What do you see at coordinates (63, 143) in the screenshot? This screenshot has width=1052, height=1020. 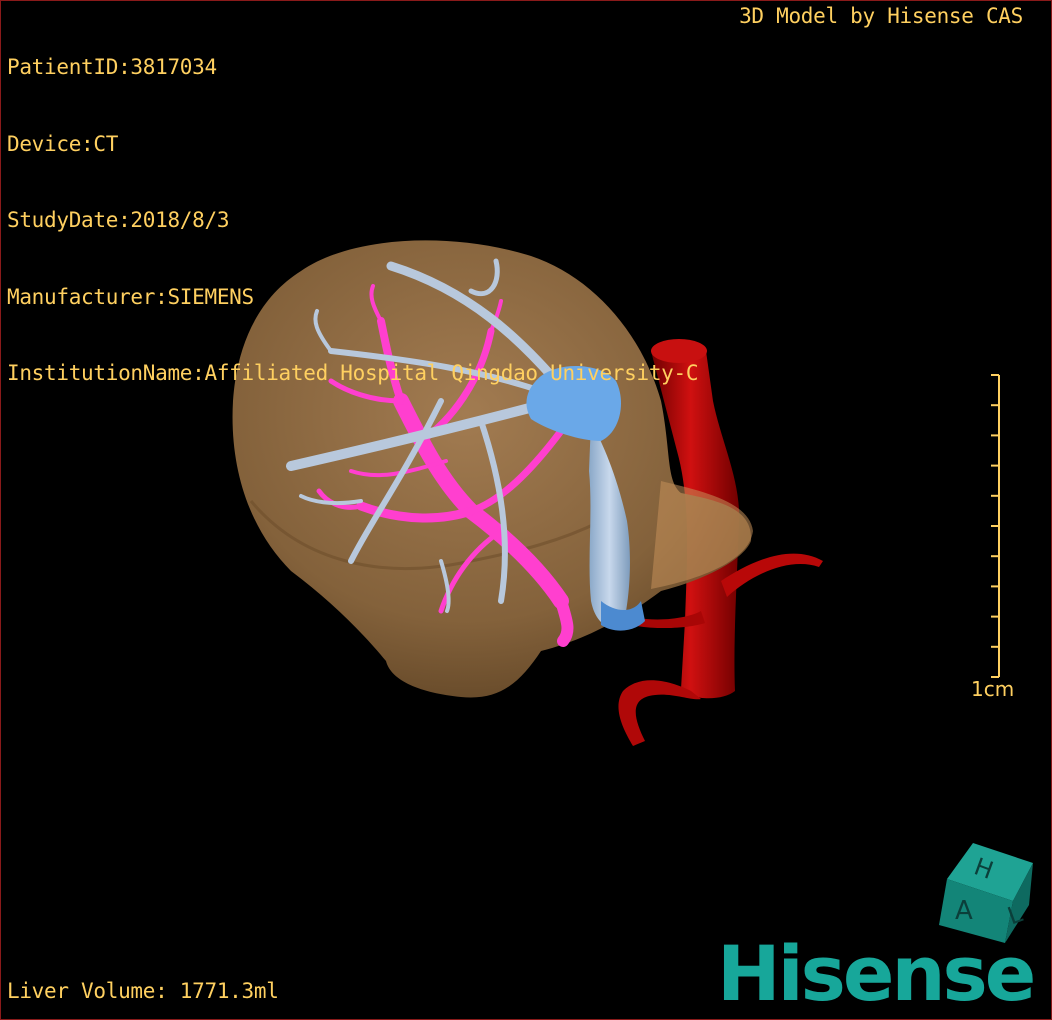 I see `device: Device:CT` at bounding box center [63, 143].